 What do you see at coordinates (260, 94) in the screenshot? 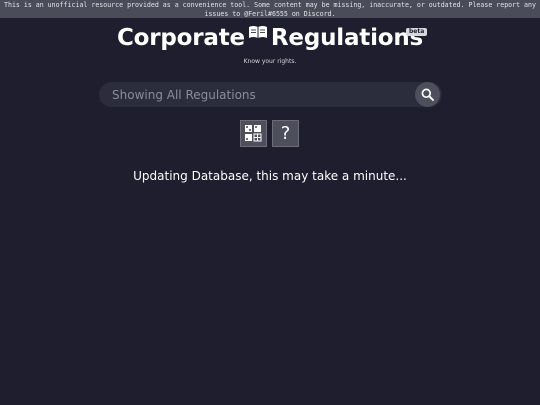
I see `search-input` at bounding box center [260, 94].